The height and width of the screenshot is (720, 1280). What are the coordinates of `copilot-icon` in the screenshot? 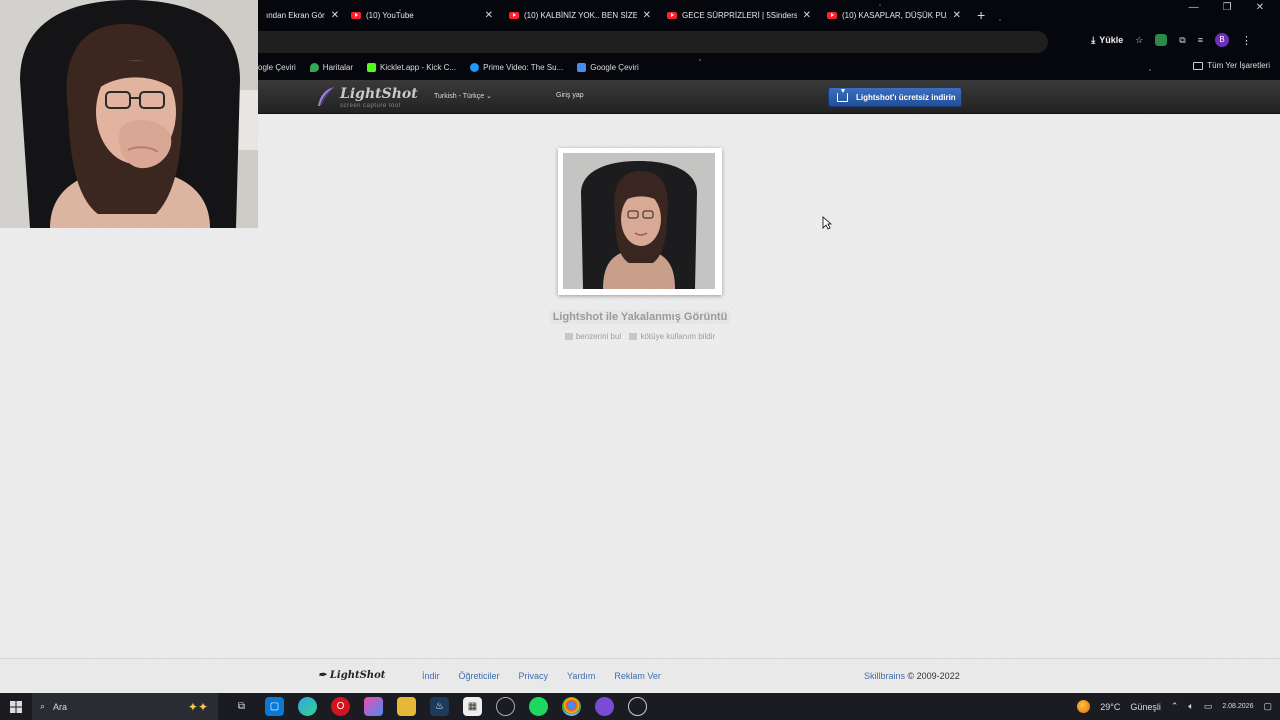 It's located at (373, 706).